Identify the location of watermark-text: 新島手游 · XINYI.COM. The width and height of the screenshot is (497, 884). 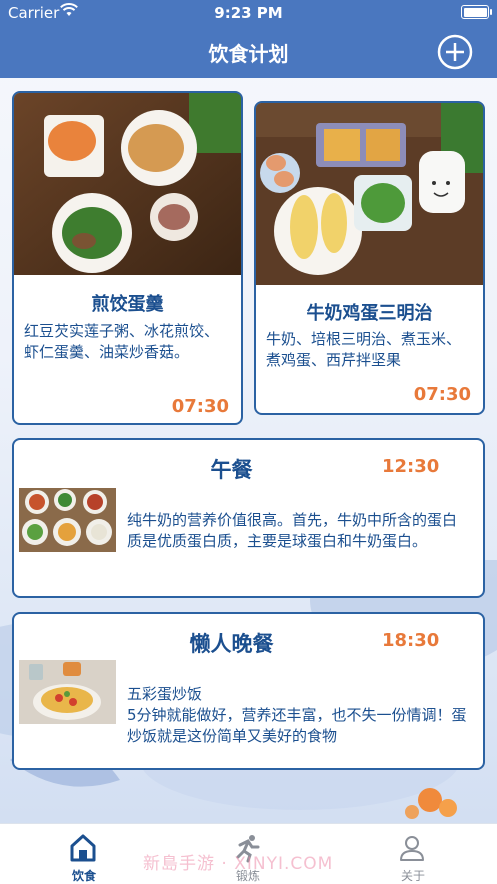
(238, 864).